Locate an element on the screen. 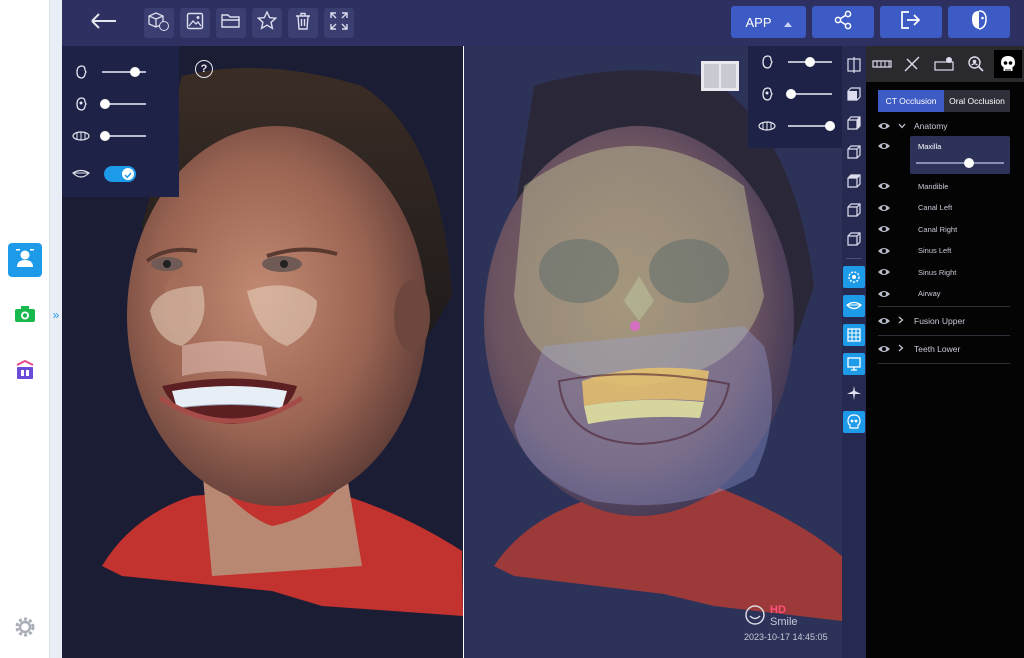 The image size is (1024, 658). maxilla-opacity-slider is located at coordinates (960, 163).